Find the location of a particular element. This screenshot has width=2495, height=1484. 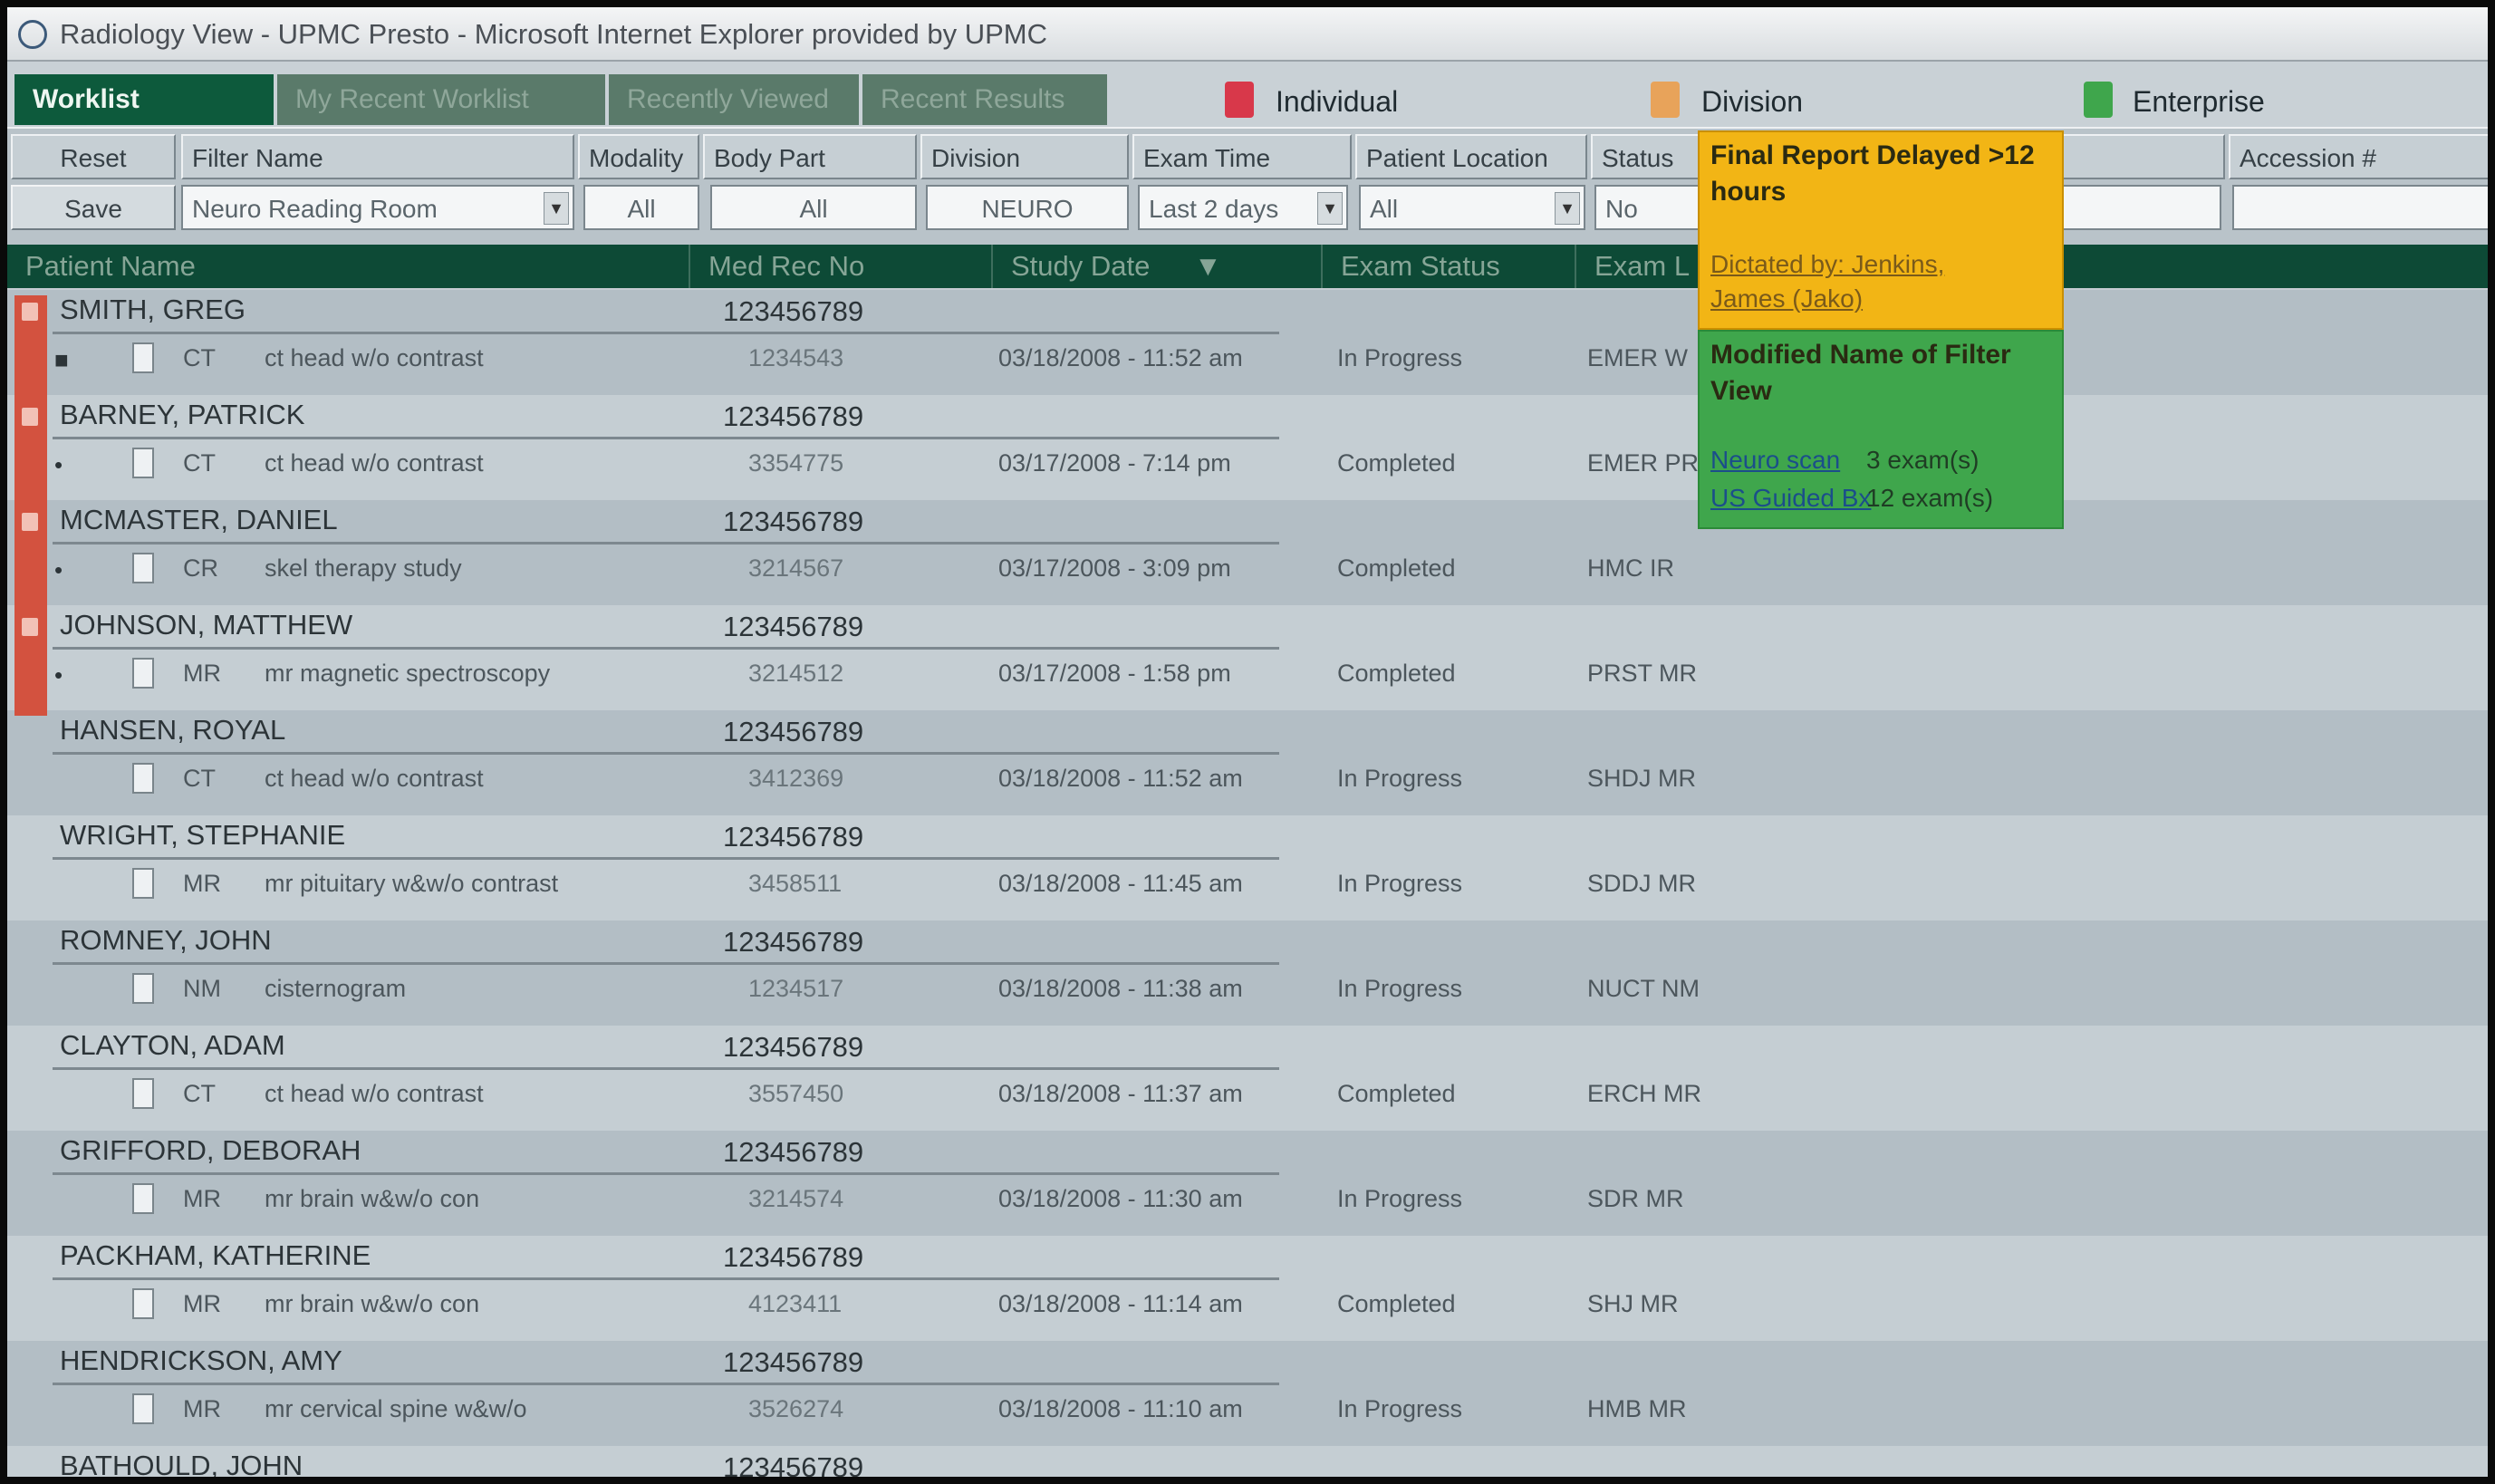

col-study-date: Study Date ▼ is located at coordinates (1158, 266).